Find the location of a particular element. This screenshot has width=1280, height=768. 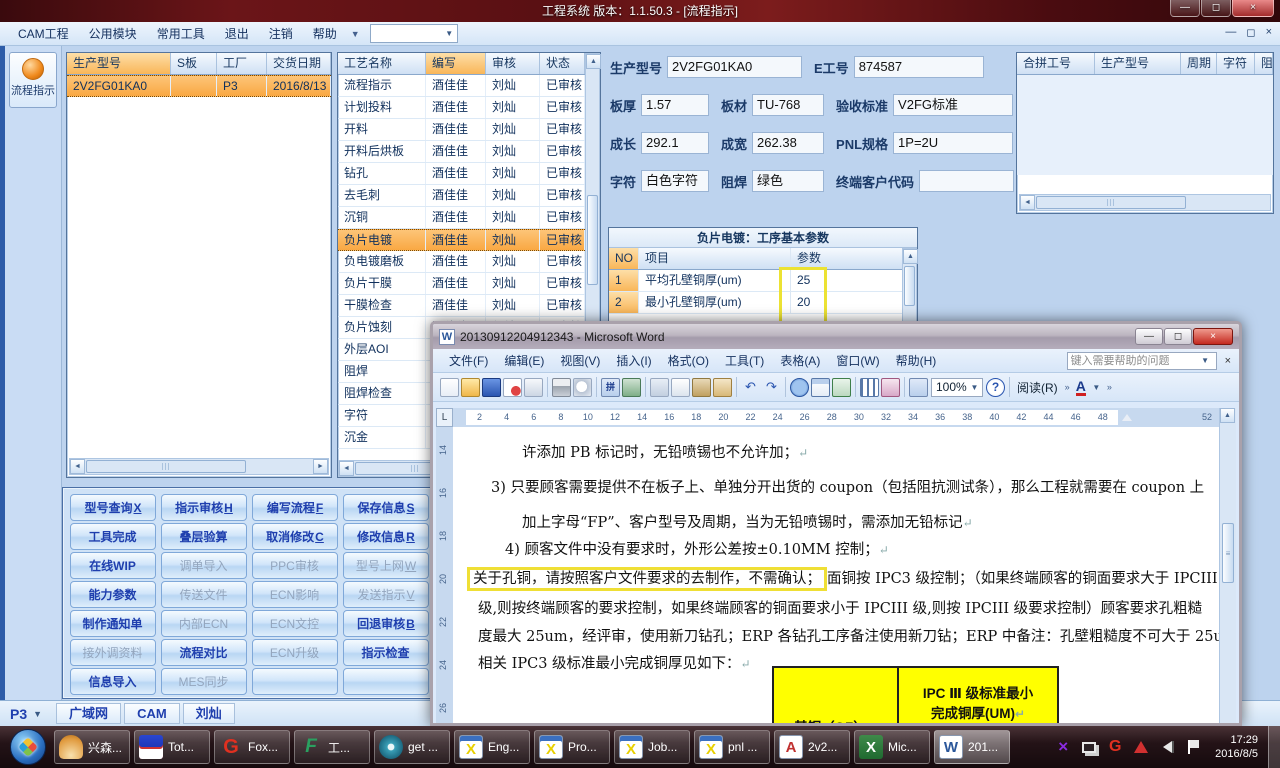

process-row: 干膜检查 酒佳佳 刘灿 已审核 is located at coordinates (461, 306).